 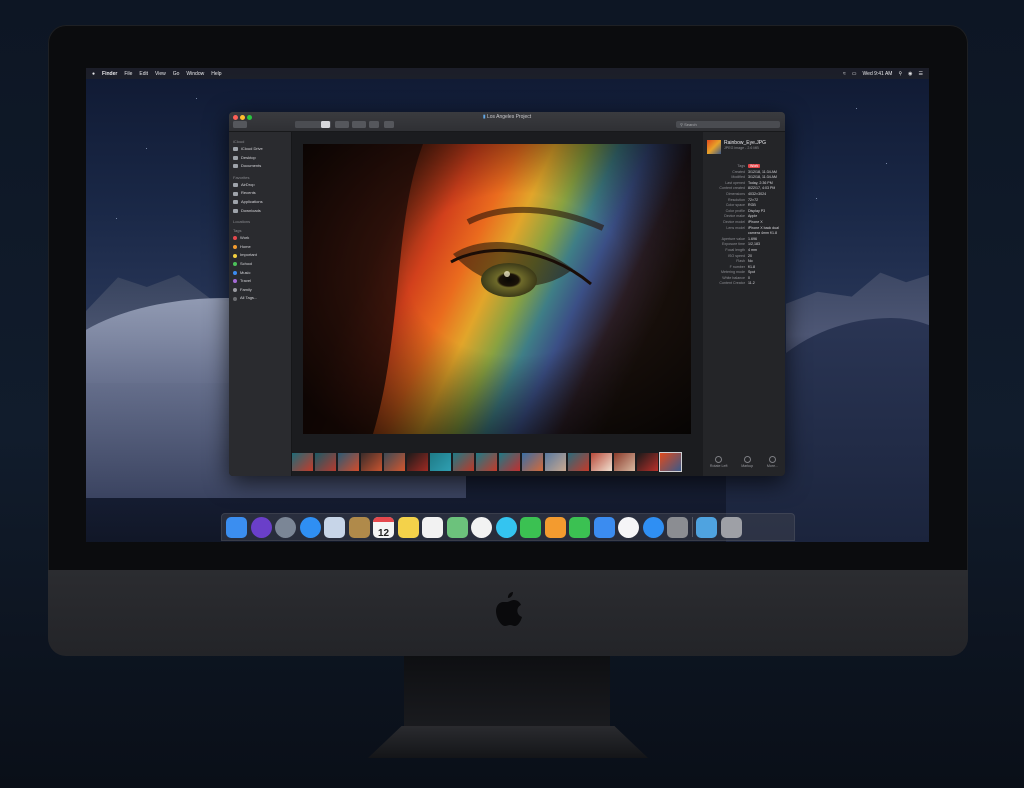 I want to click on imac-stand-neck, so click(x=507, y=696).